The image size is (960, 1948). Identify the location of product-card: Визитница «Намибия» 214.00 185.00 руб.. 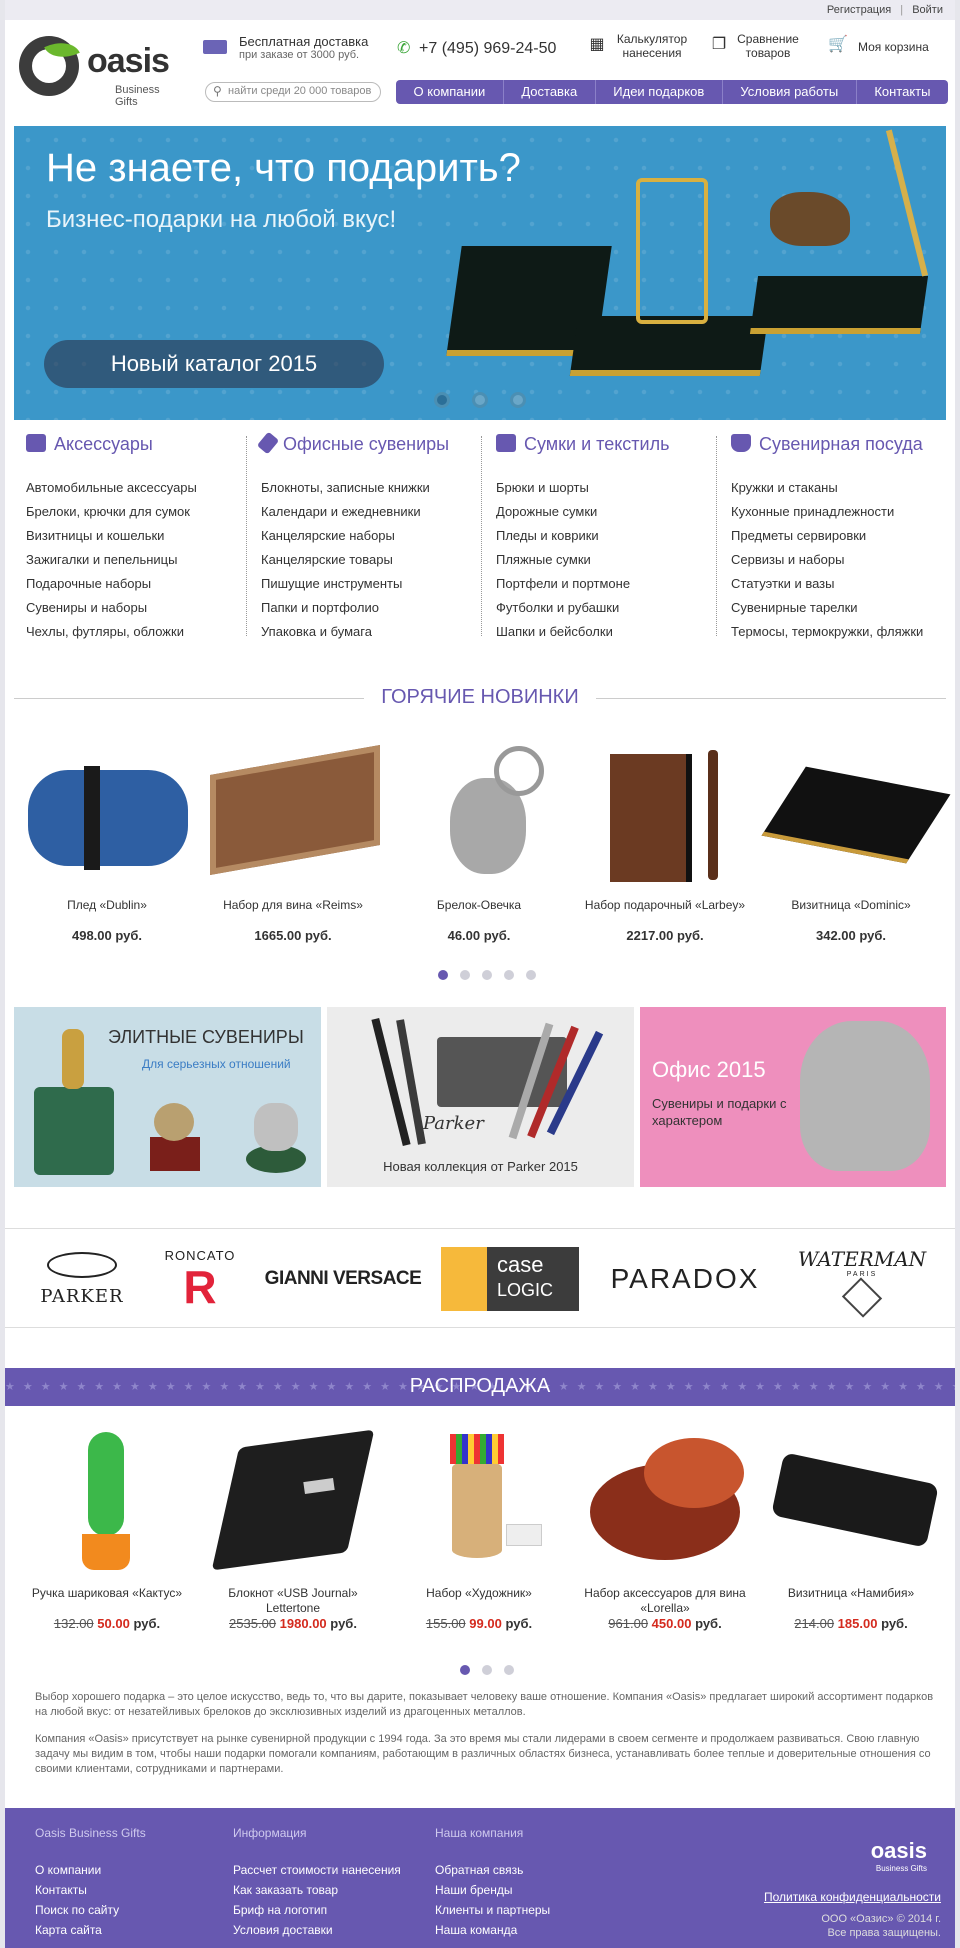
(851, 1527).